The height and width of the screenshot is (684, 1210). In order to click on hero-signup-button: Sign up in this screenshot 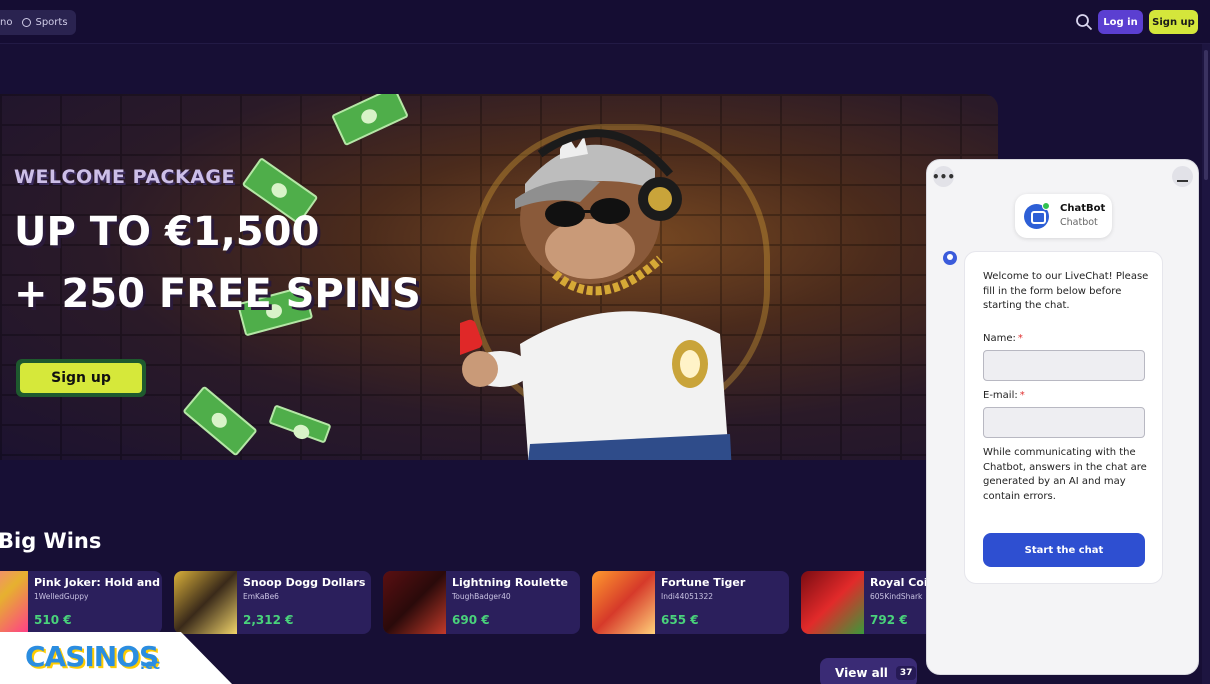, I will do `click(81, 378)`.